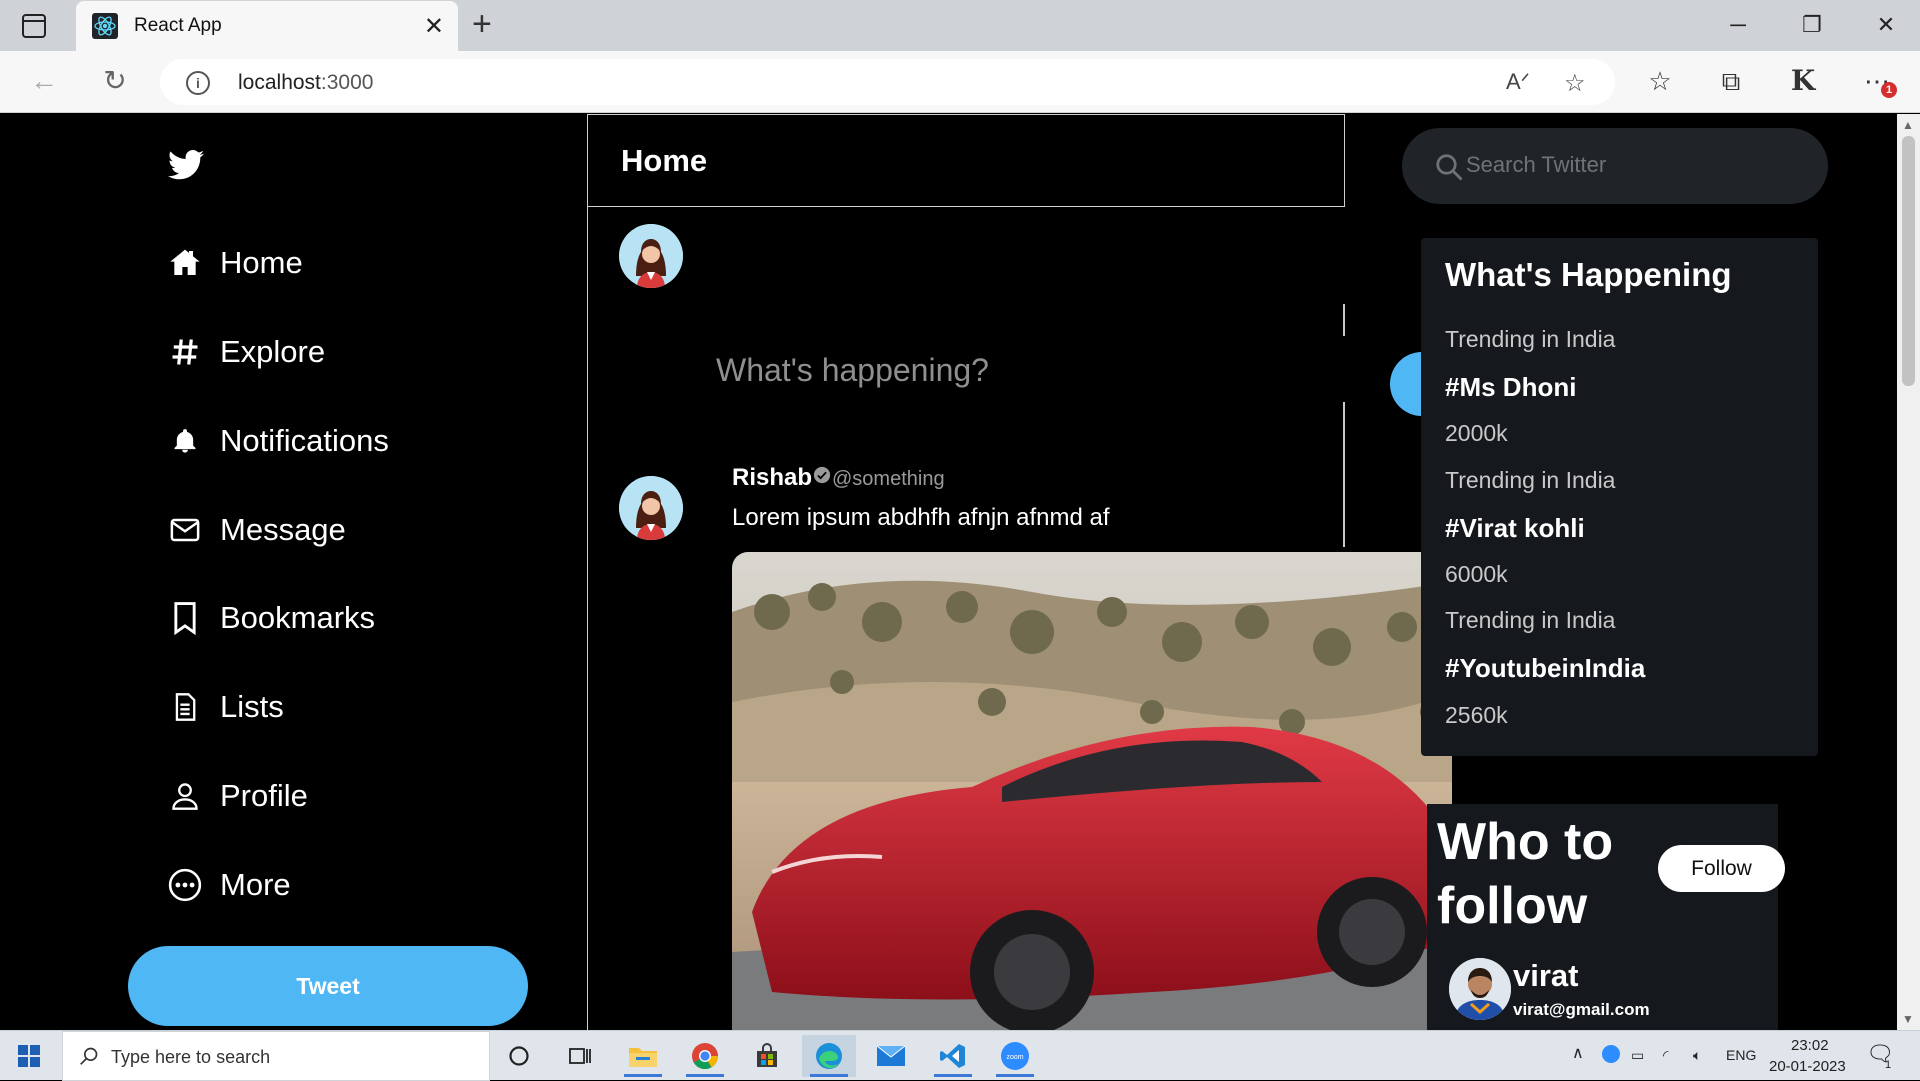  What do you see at coordinates (767, 1056) in the screenshot?
I see `store-icon` at bounding box center [767, 1056].